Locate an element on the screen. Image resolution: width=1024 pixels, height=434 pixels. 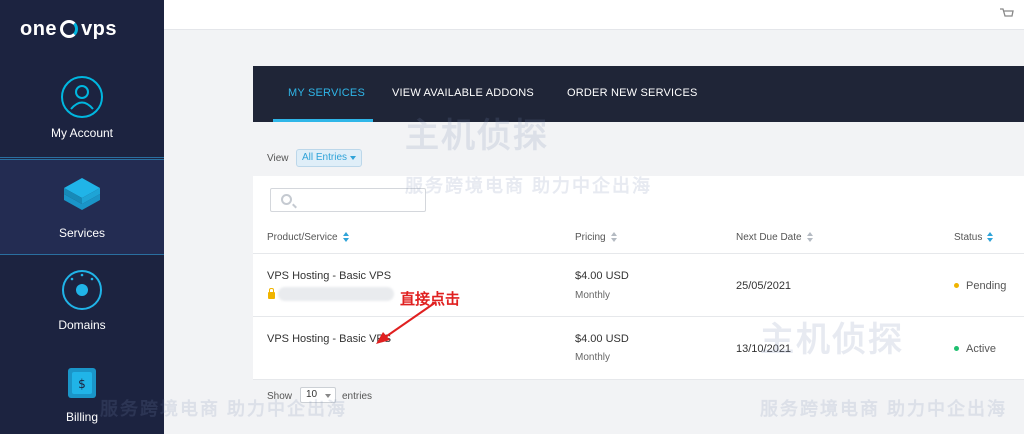
search-icon is located at coordinates (286, 199).